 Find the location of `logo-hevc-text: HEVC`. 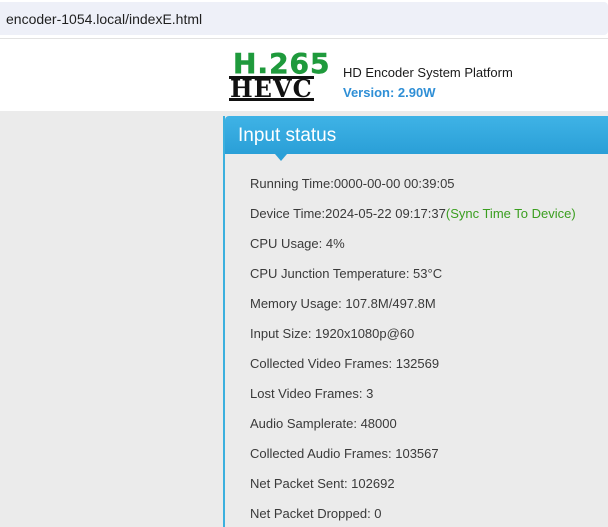

logo-hevc-text: HEVC is located at coordinates (271, 88).